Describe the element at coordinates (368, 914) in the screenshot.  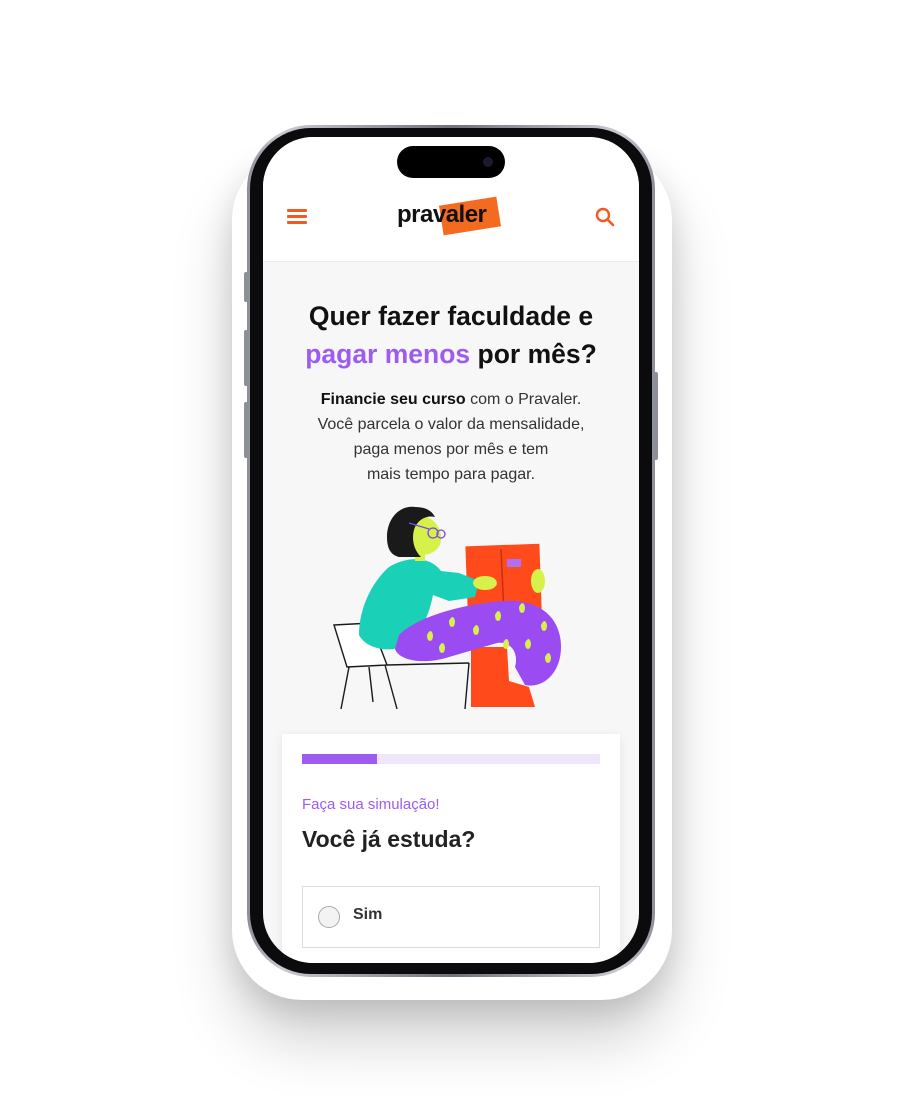
I see `option-sim-label: Sim` at that location.